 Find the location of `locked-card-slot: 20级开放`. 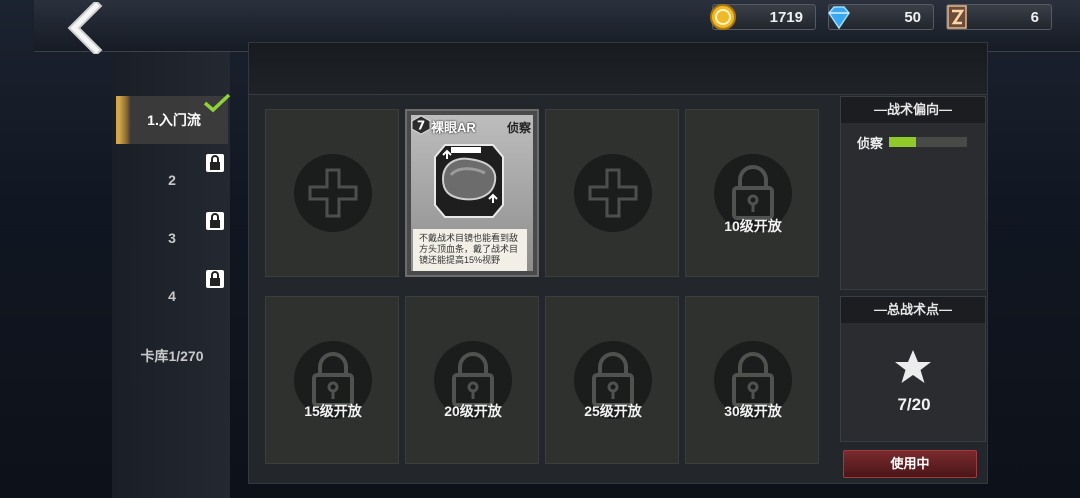

locked-card-slot: 20级开放 is located at coordinates (472, 380).